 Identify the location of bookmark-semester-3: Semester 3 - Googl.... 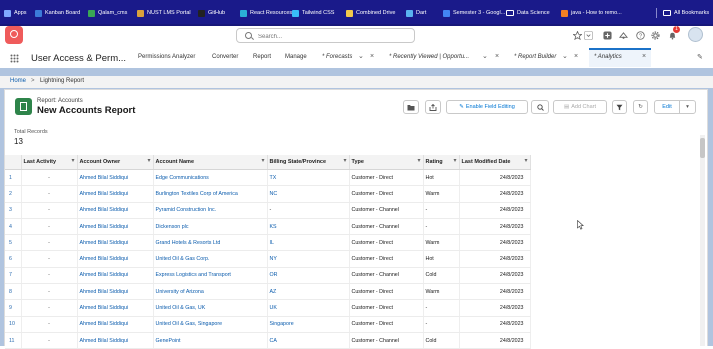
(474, 13).